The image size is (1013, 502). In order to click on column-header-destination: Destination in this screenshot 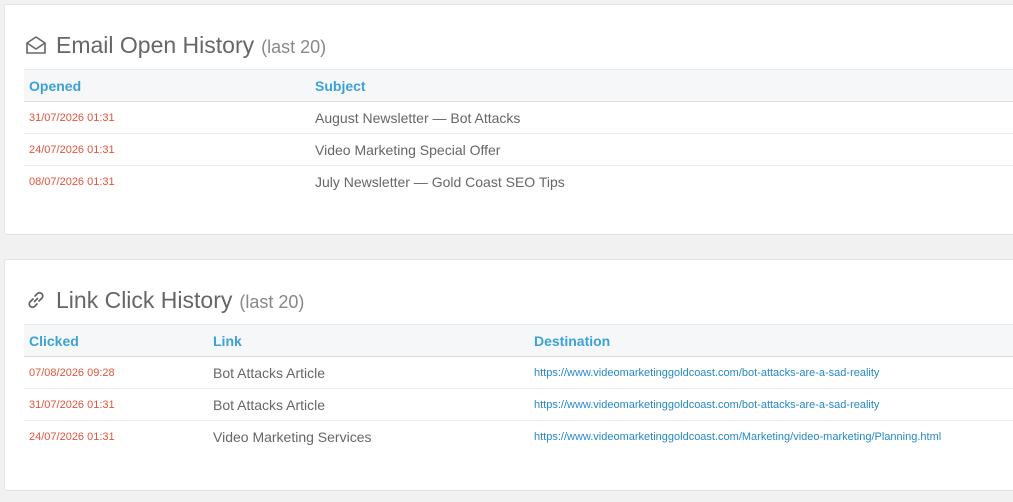, I will do `click(771, 340)`.